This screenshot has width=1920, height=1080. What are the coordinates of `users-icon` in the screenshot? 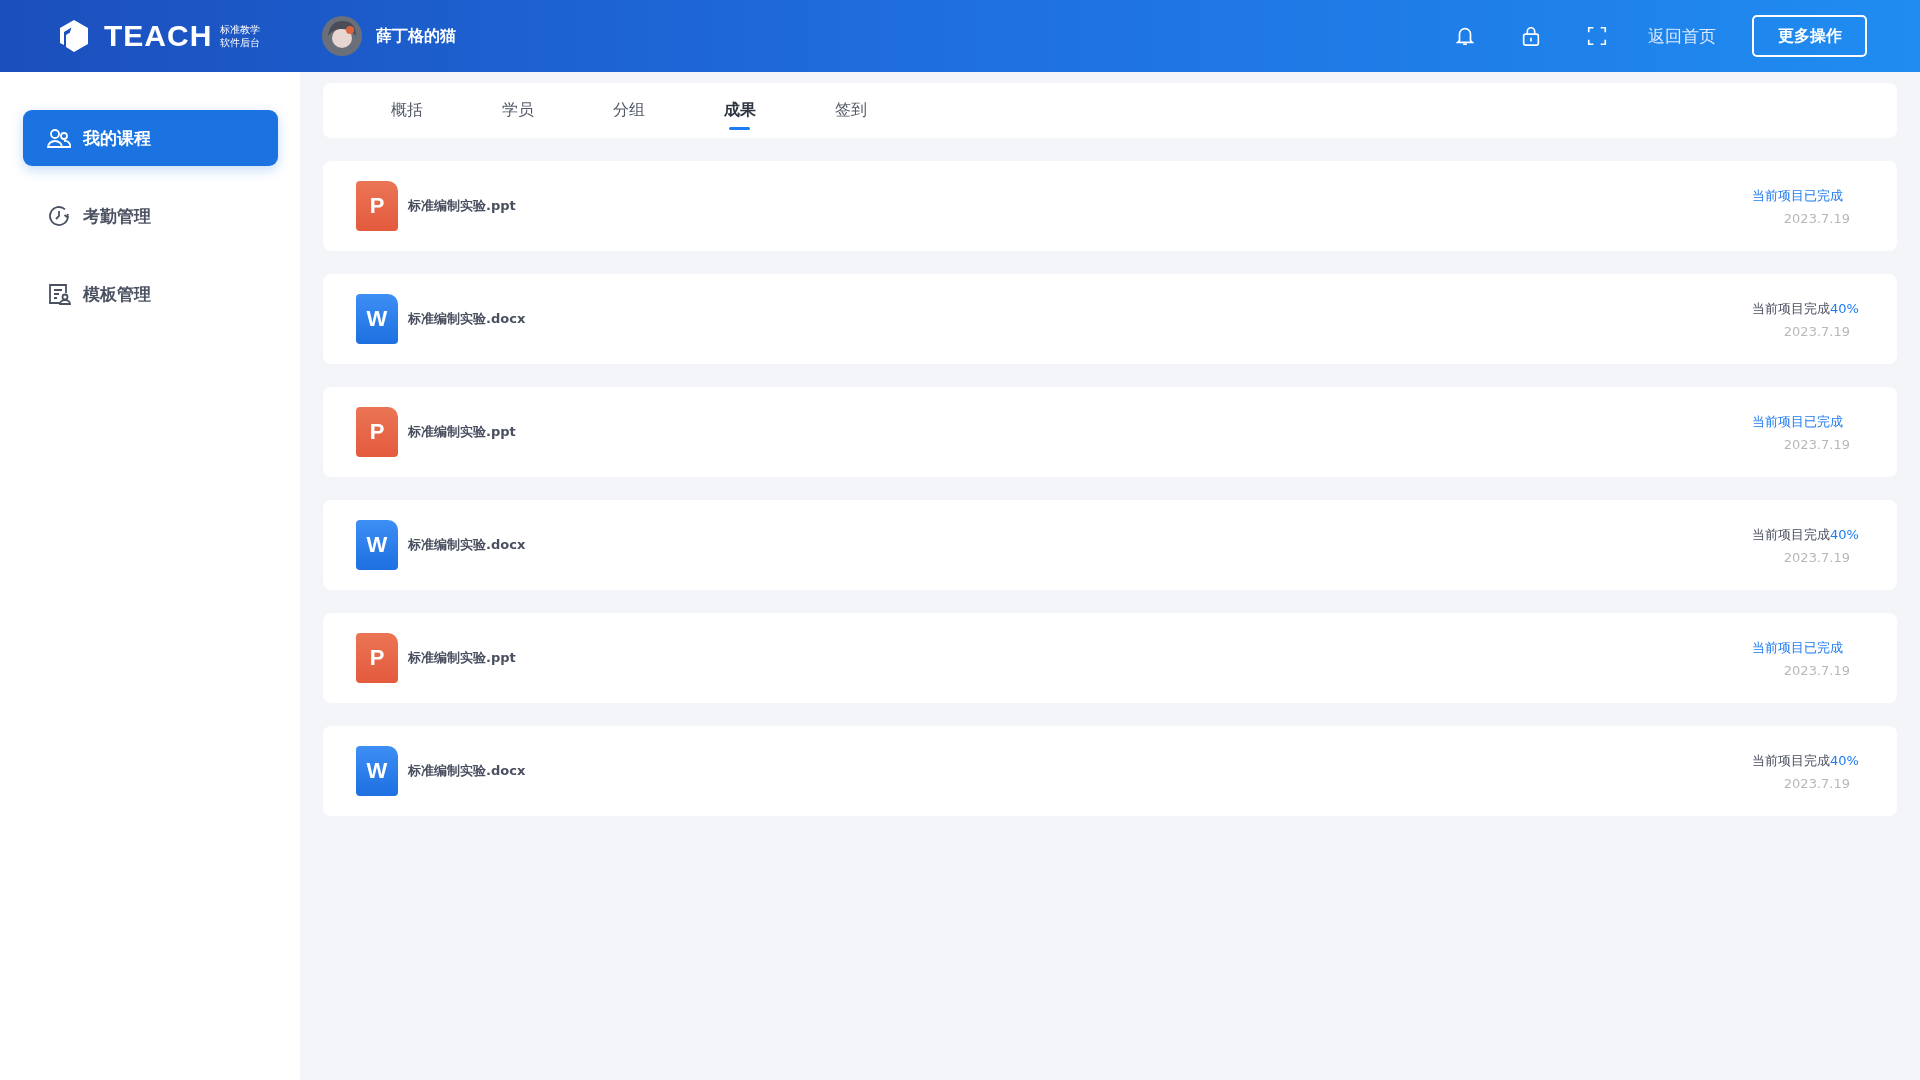 It's located at (59, 138).